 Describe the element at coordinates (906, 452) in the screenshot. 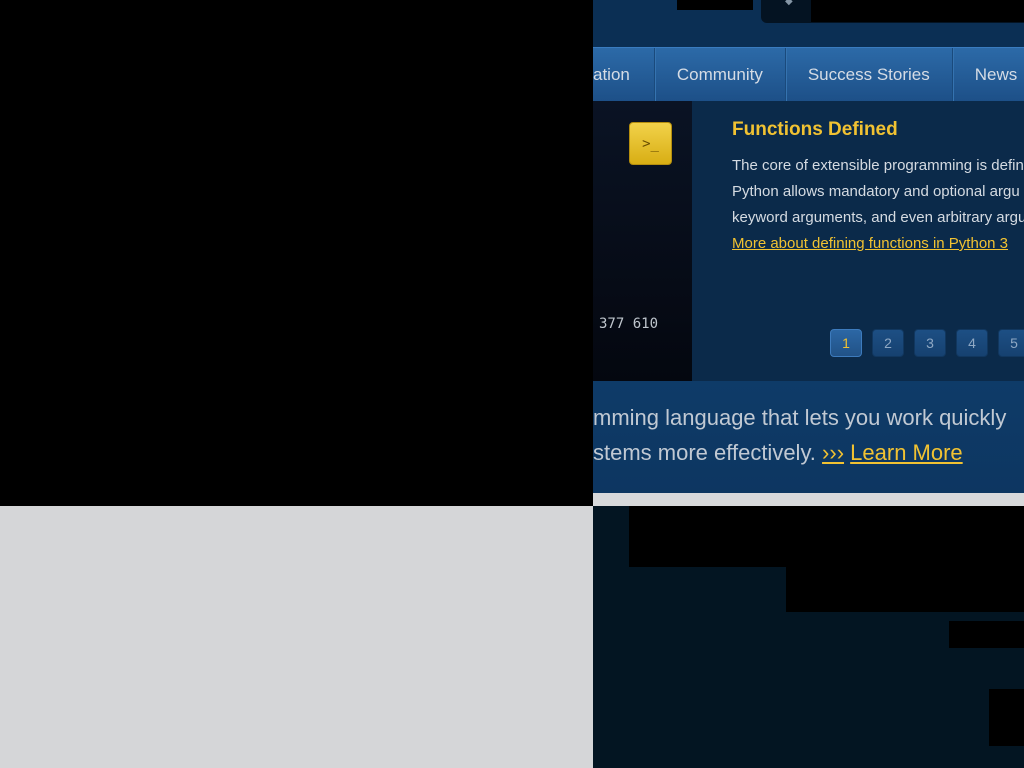

I see `learn-more-link: Learn More` at that location.